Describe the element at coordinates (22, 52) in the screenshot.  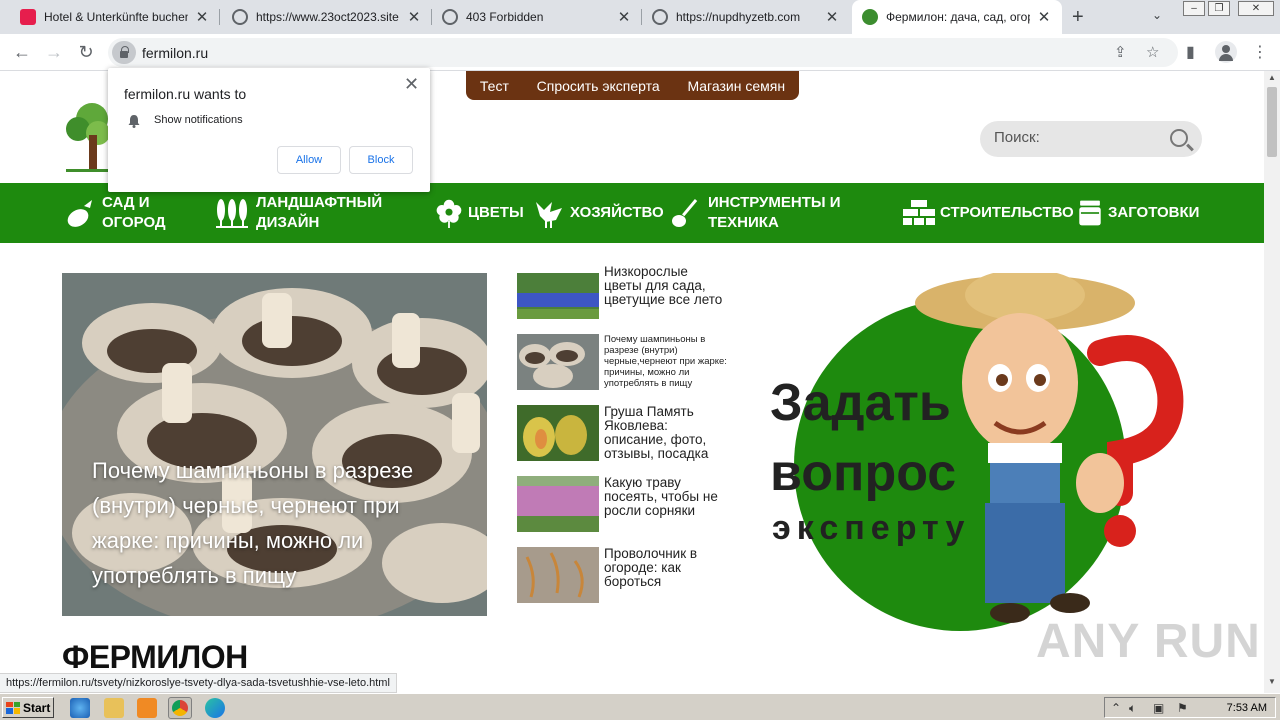
I see `back-arrow-icon: ←` at that location.